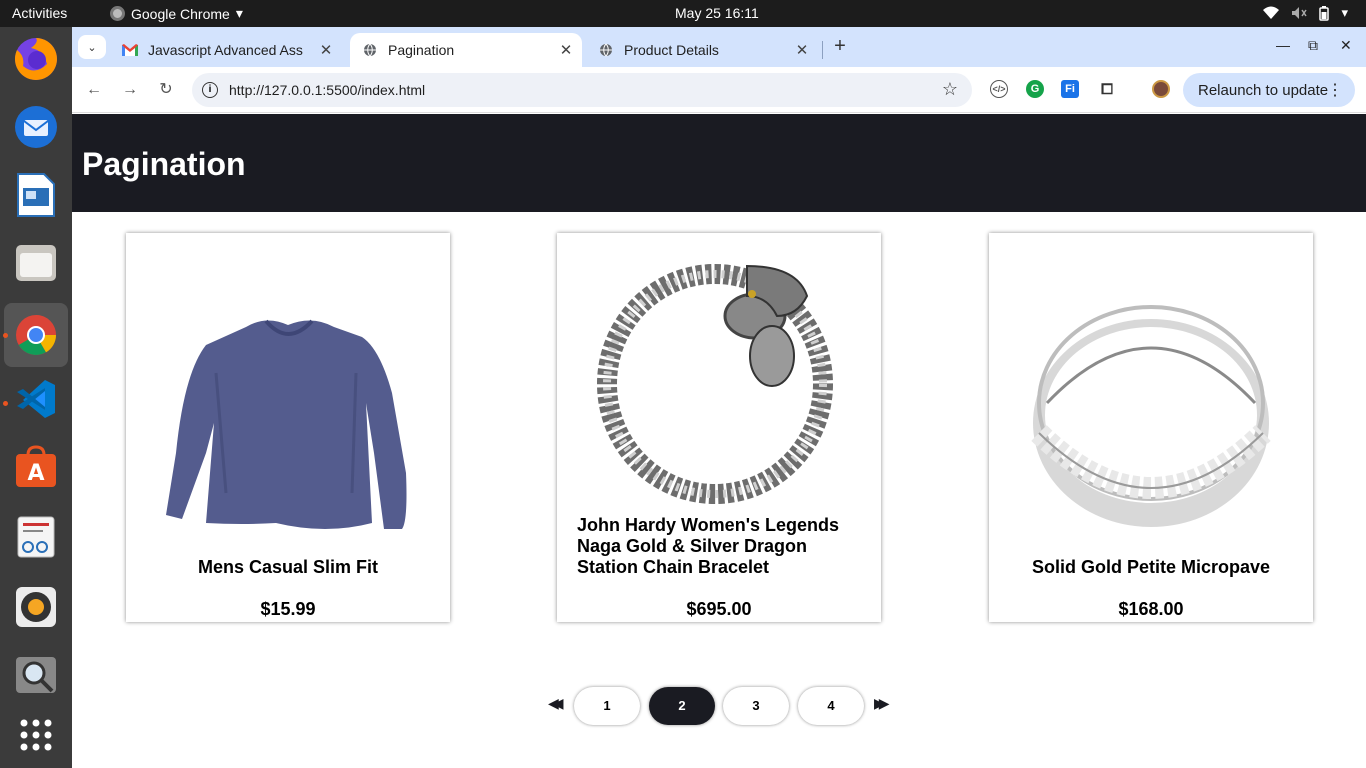 This screenshot has height=768, width=1366. What do you see at coordinates (840, 47) in the screenshot?
I see `new-tab-button: +` at bounding box center [840, 47].